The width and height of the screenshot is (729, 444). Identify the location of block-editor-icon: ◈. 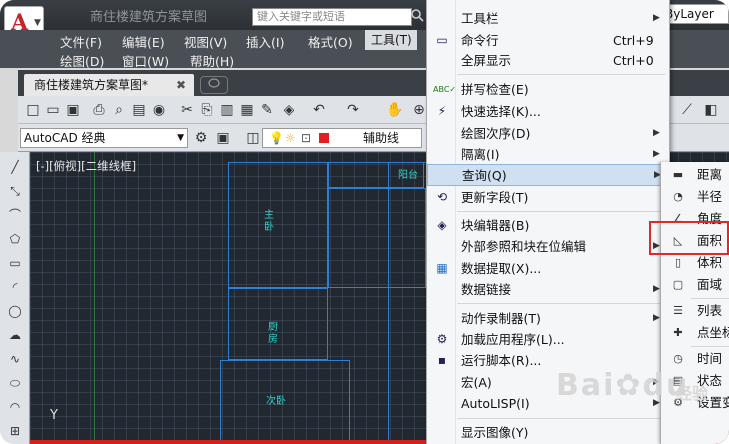
(442, 225).